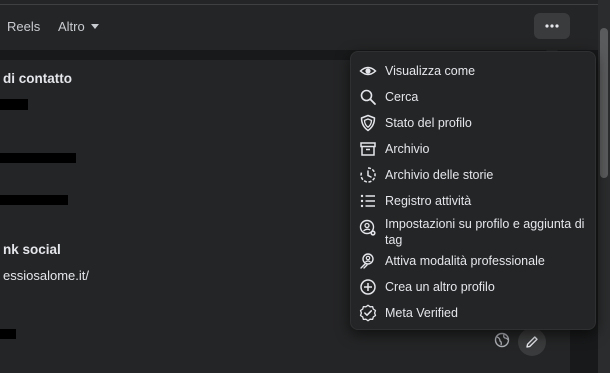  What do you see at coordinates (71, 26) in the screenshot?
I see `tab-altro-label: Altro` at bounding box center [71, 26].